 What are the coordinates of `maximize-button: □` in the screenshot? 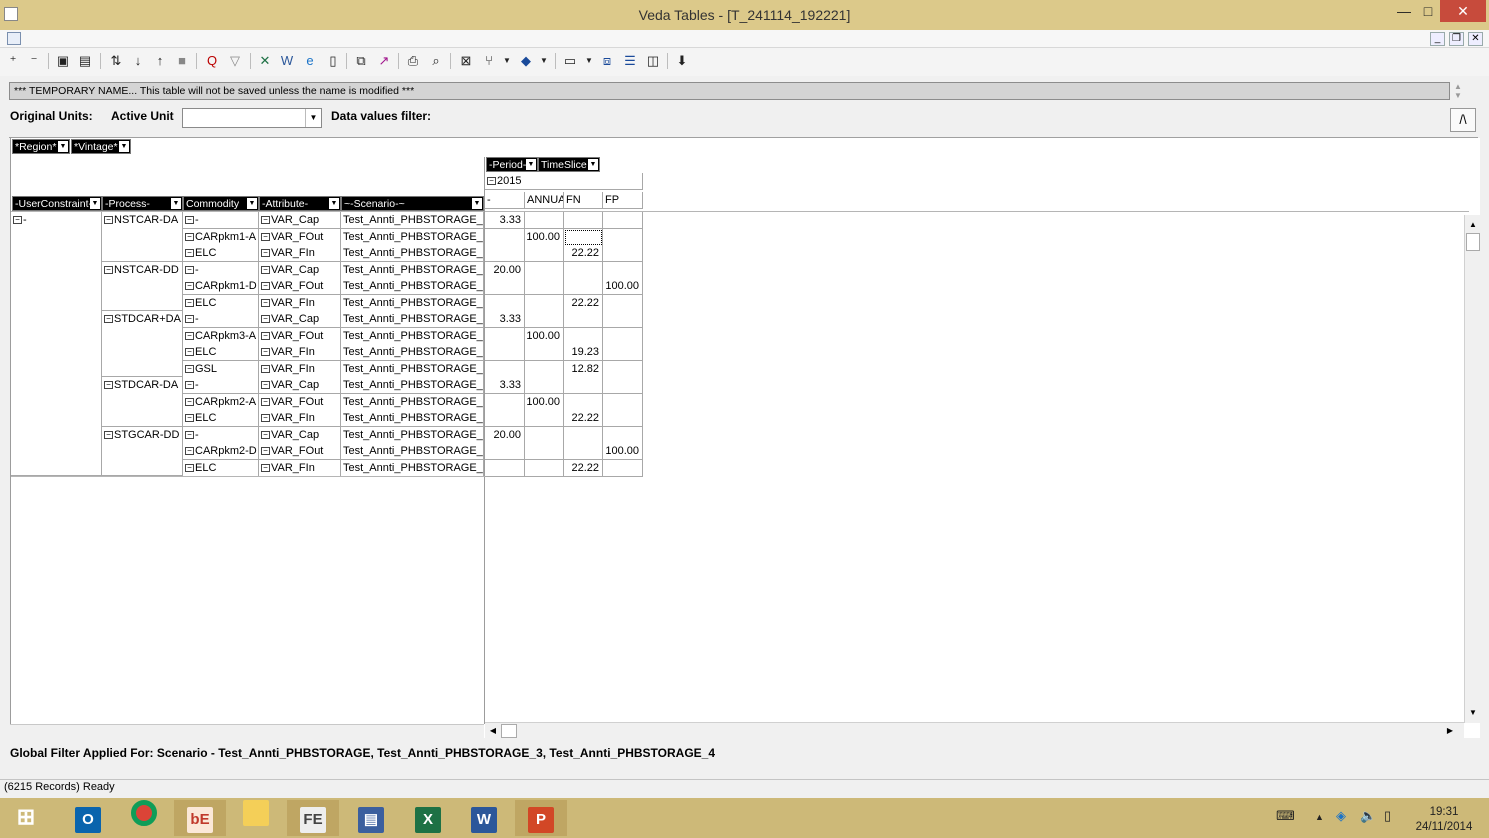 It's located at (1428, 11).